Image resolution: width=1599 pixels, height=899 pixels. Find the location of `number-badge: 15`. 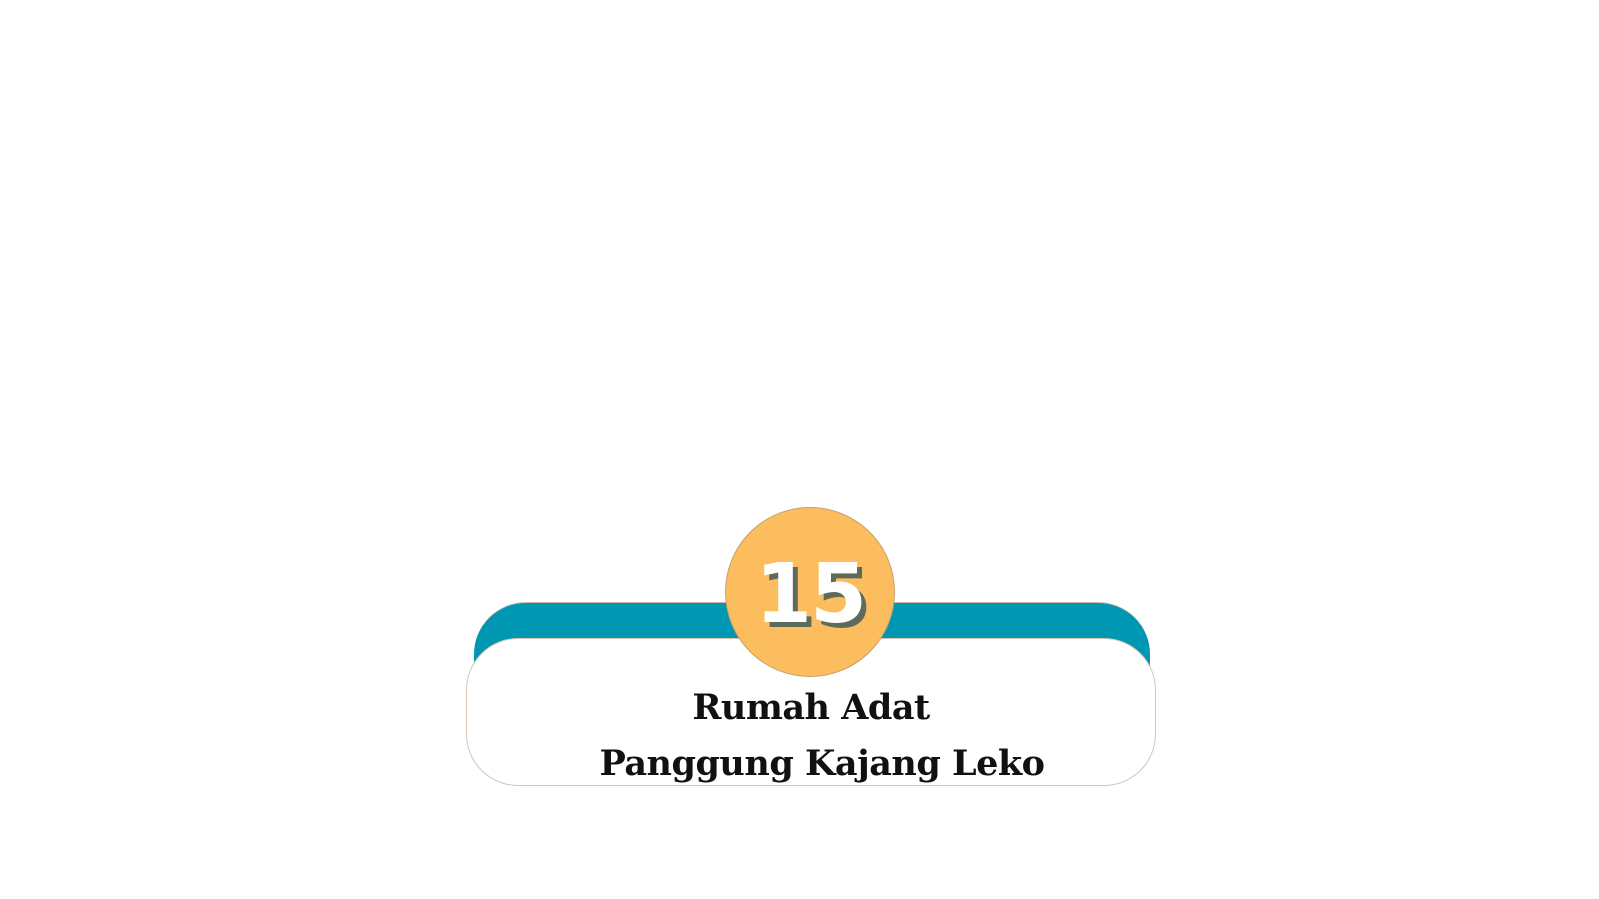

number-badge: 15 is located at coordinates (810, 592).